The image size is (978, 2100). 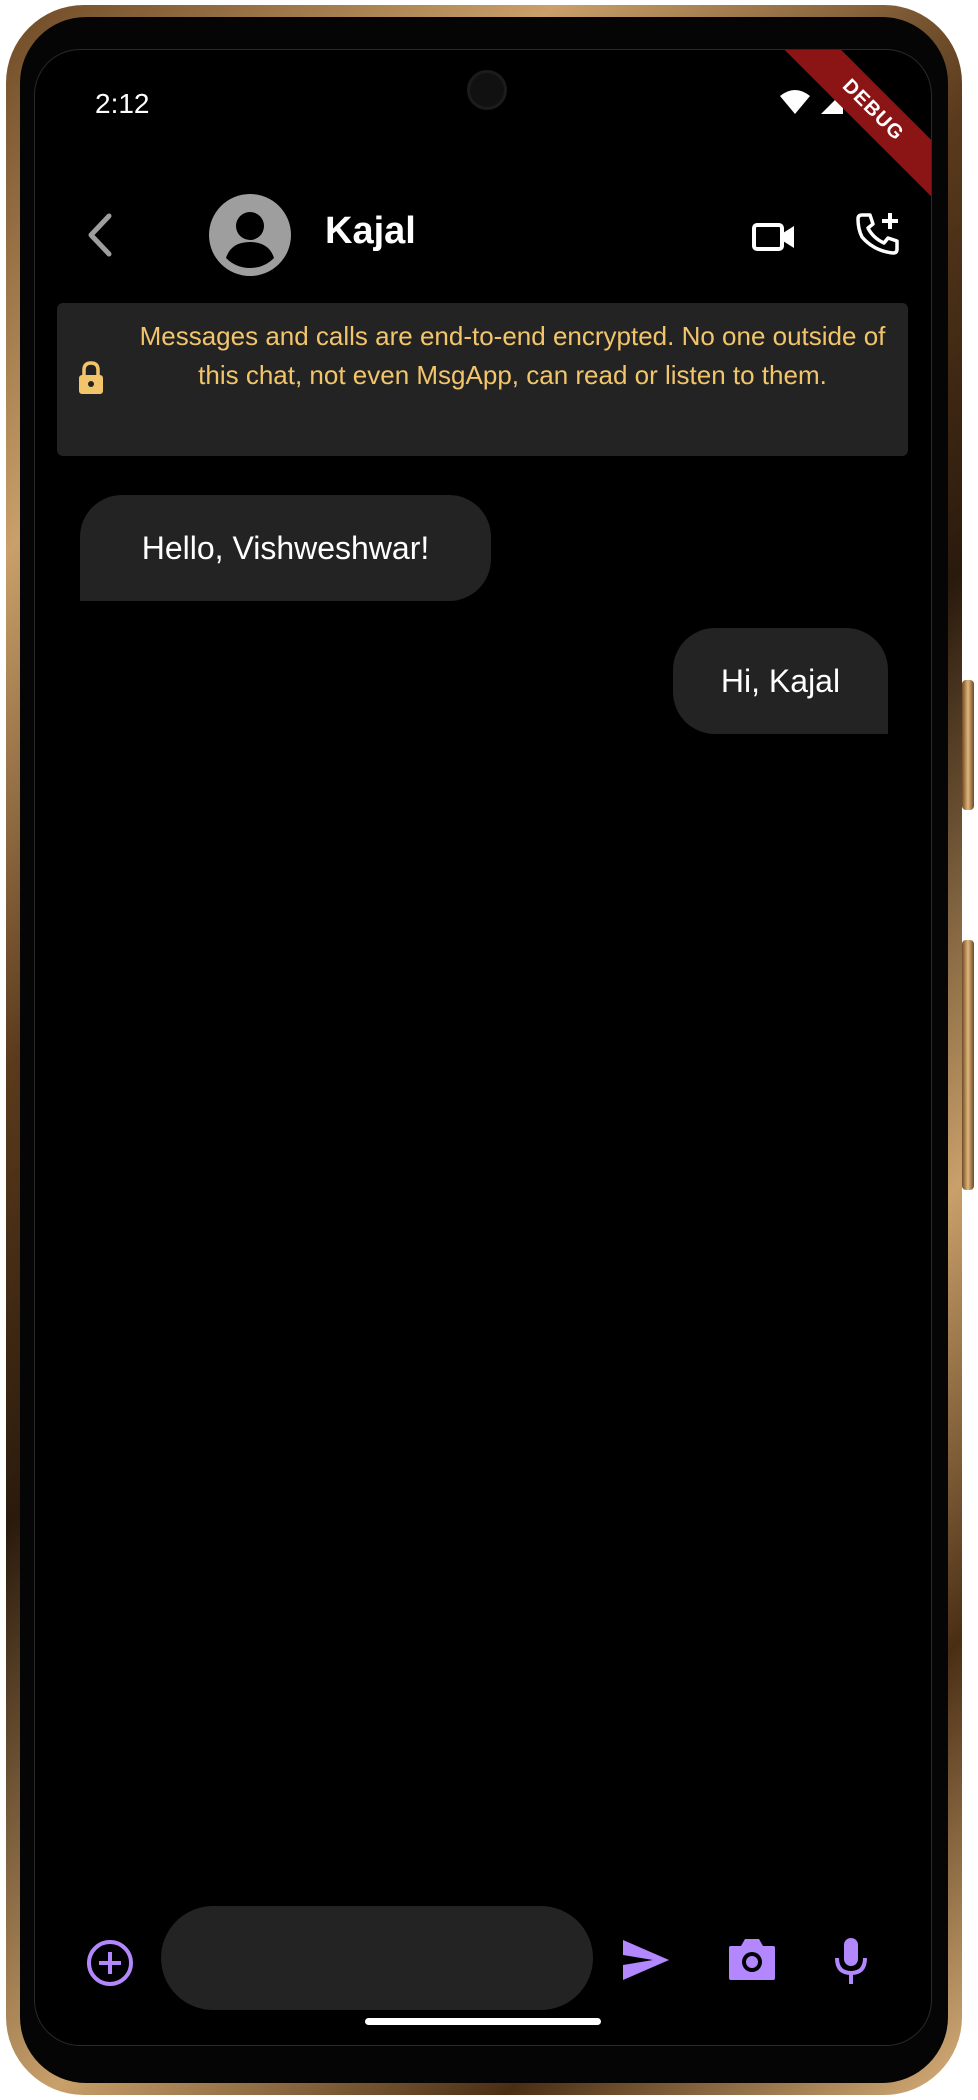 I want to click on home-indicator, so click(x=483, y=2021).